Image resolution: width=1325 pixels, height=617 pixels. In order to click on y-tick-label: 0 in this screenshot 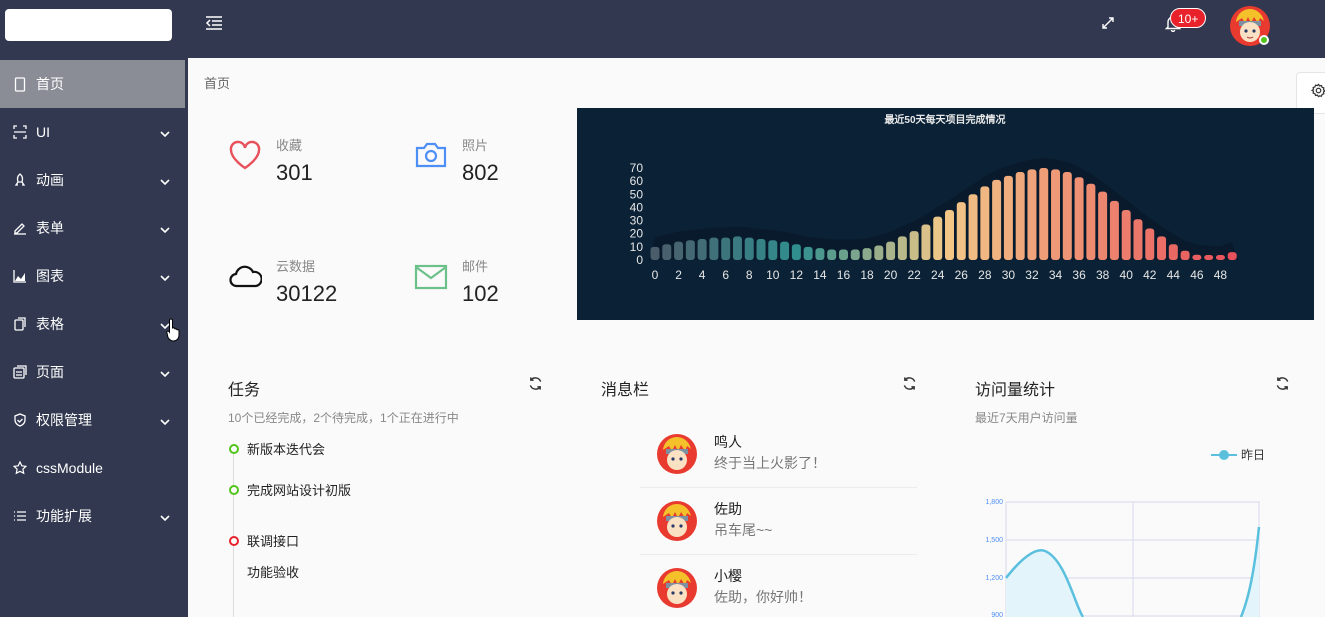, I will do `click(639, 260)`.